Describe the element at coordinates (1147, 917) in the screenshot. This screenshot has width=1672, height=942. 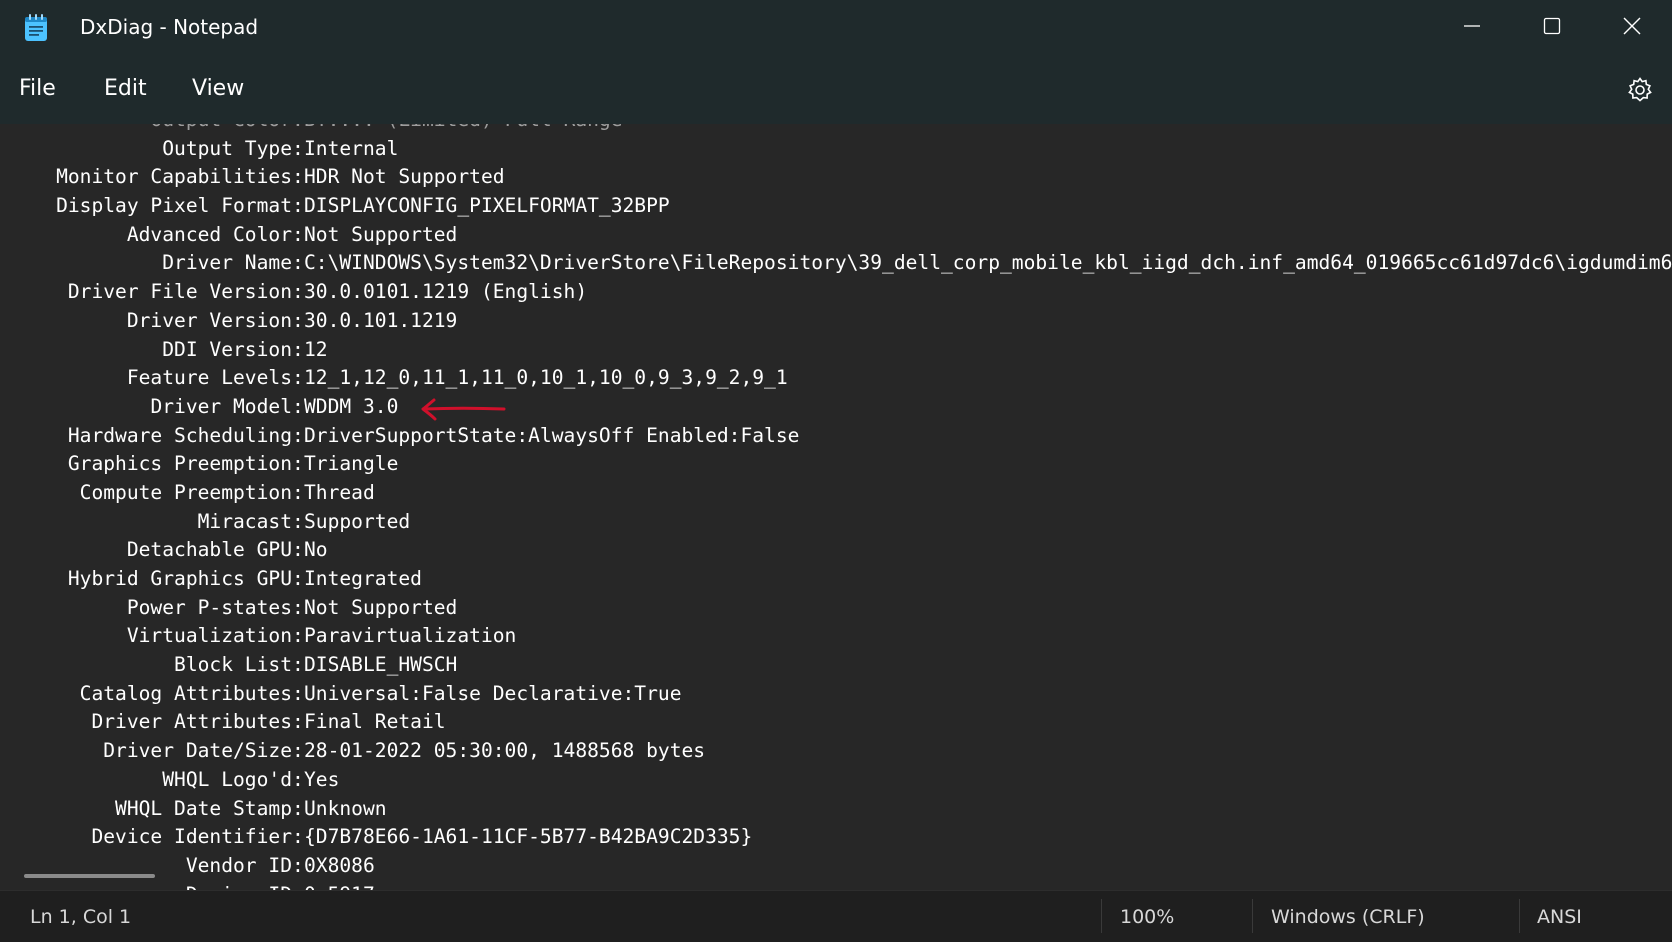
I see `zoom-level: 100%` at that location.